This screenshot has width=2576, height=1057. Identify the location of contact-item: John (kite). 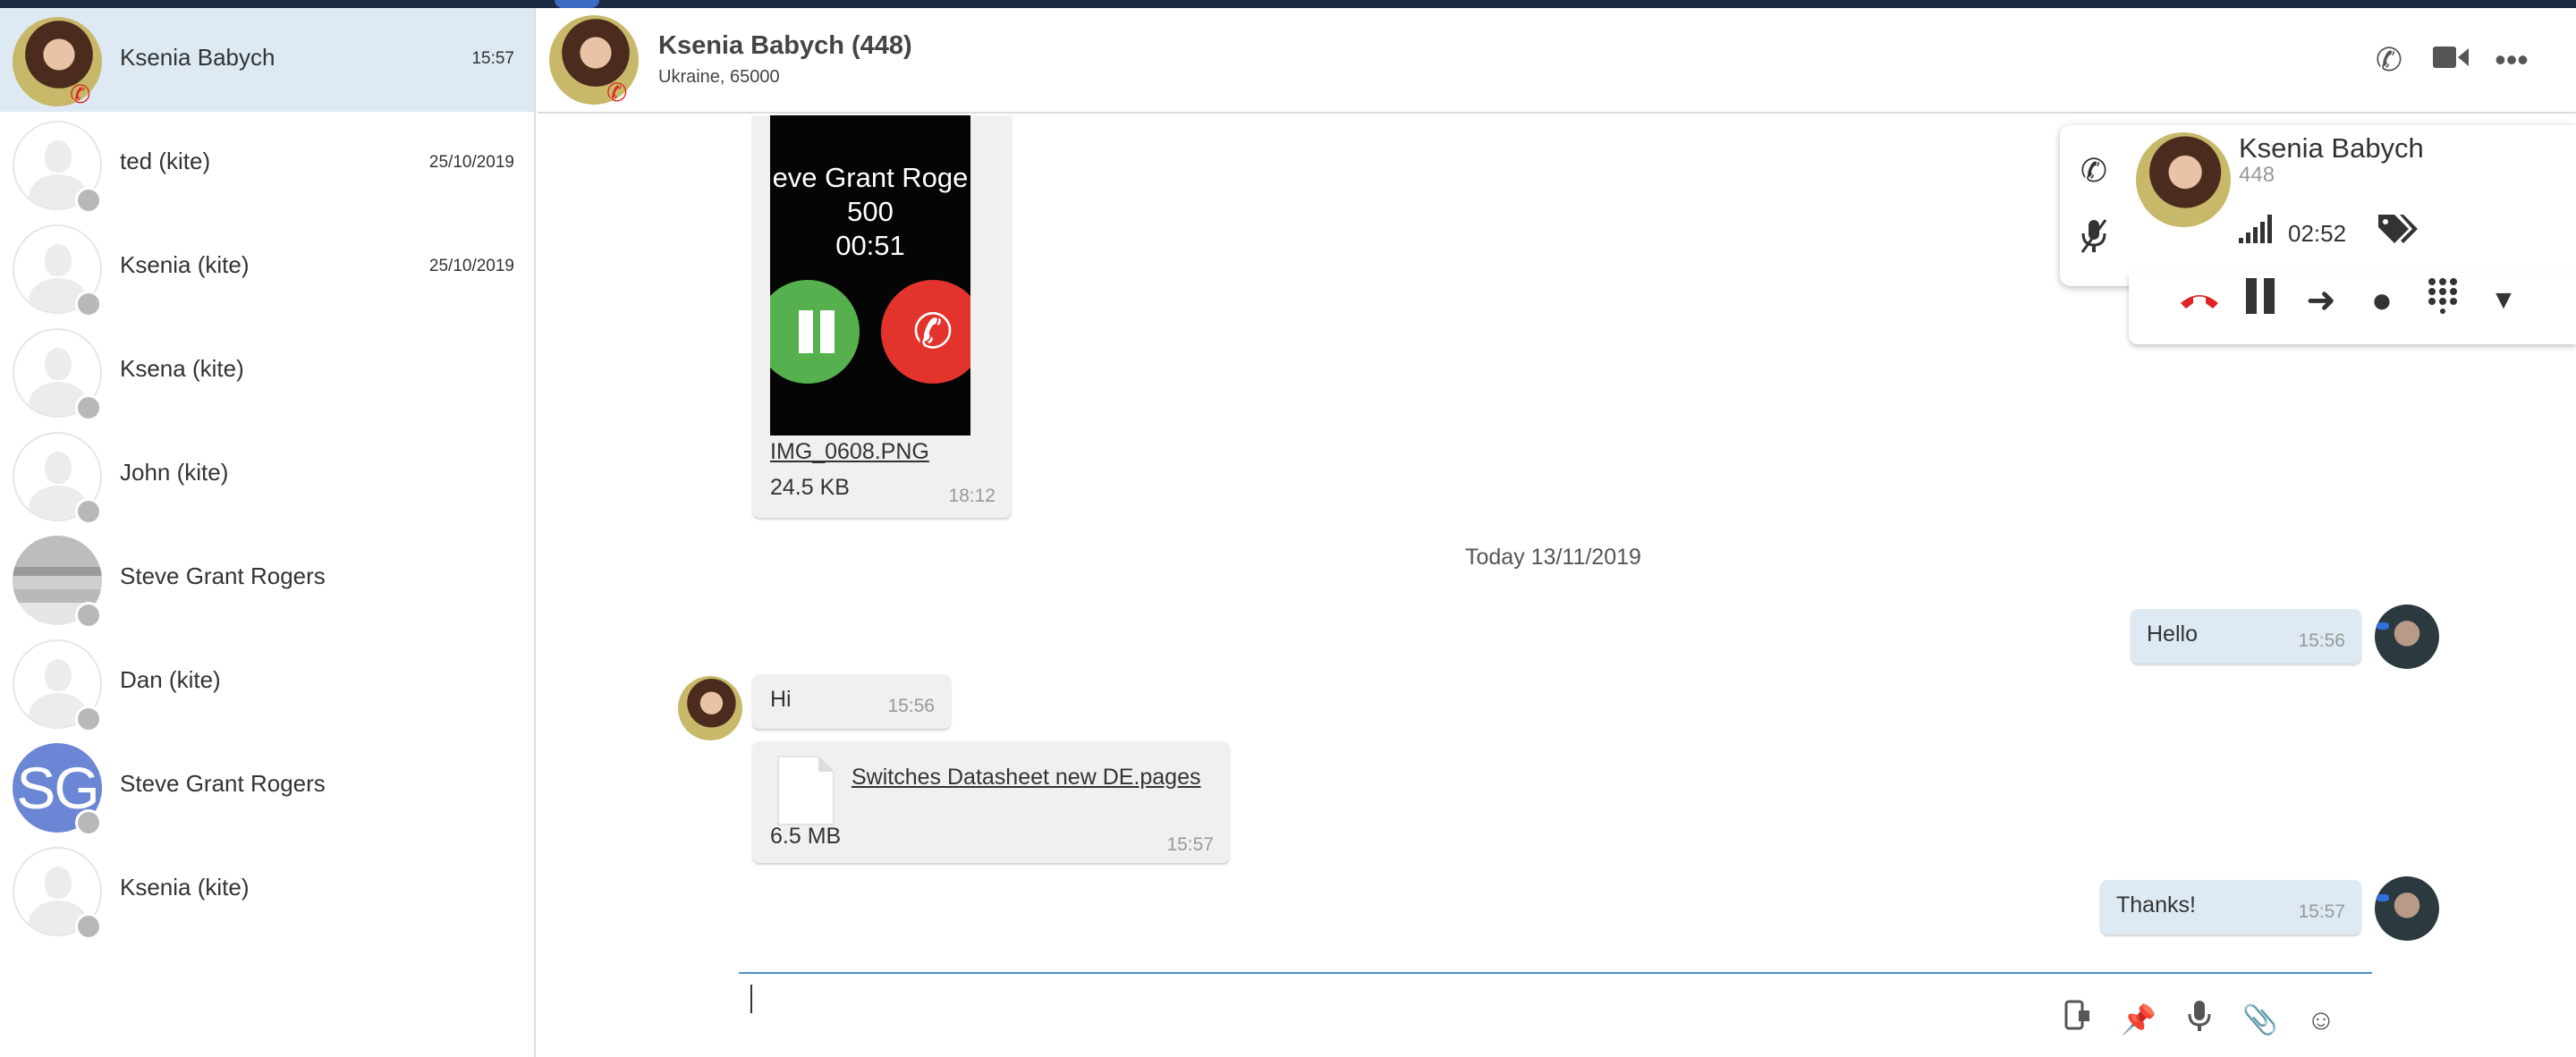
(267, 475).